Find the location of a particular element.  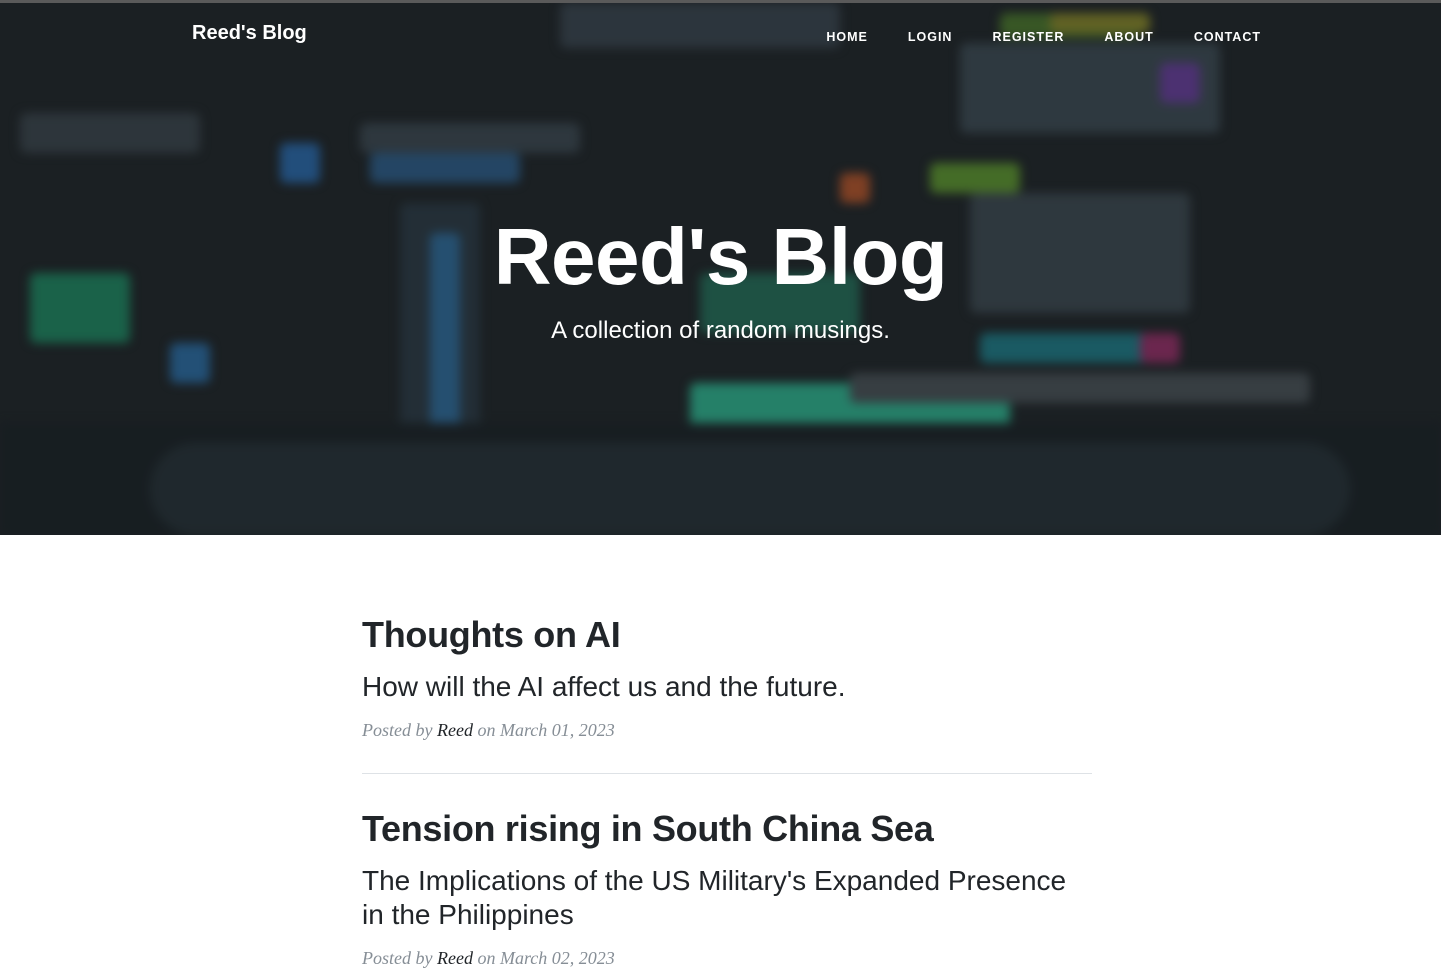

nav-item-login: LOGIN is located at coordinates (930, 37).